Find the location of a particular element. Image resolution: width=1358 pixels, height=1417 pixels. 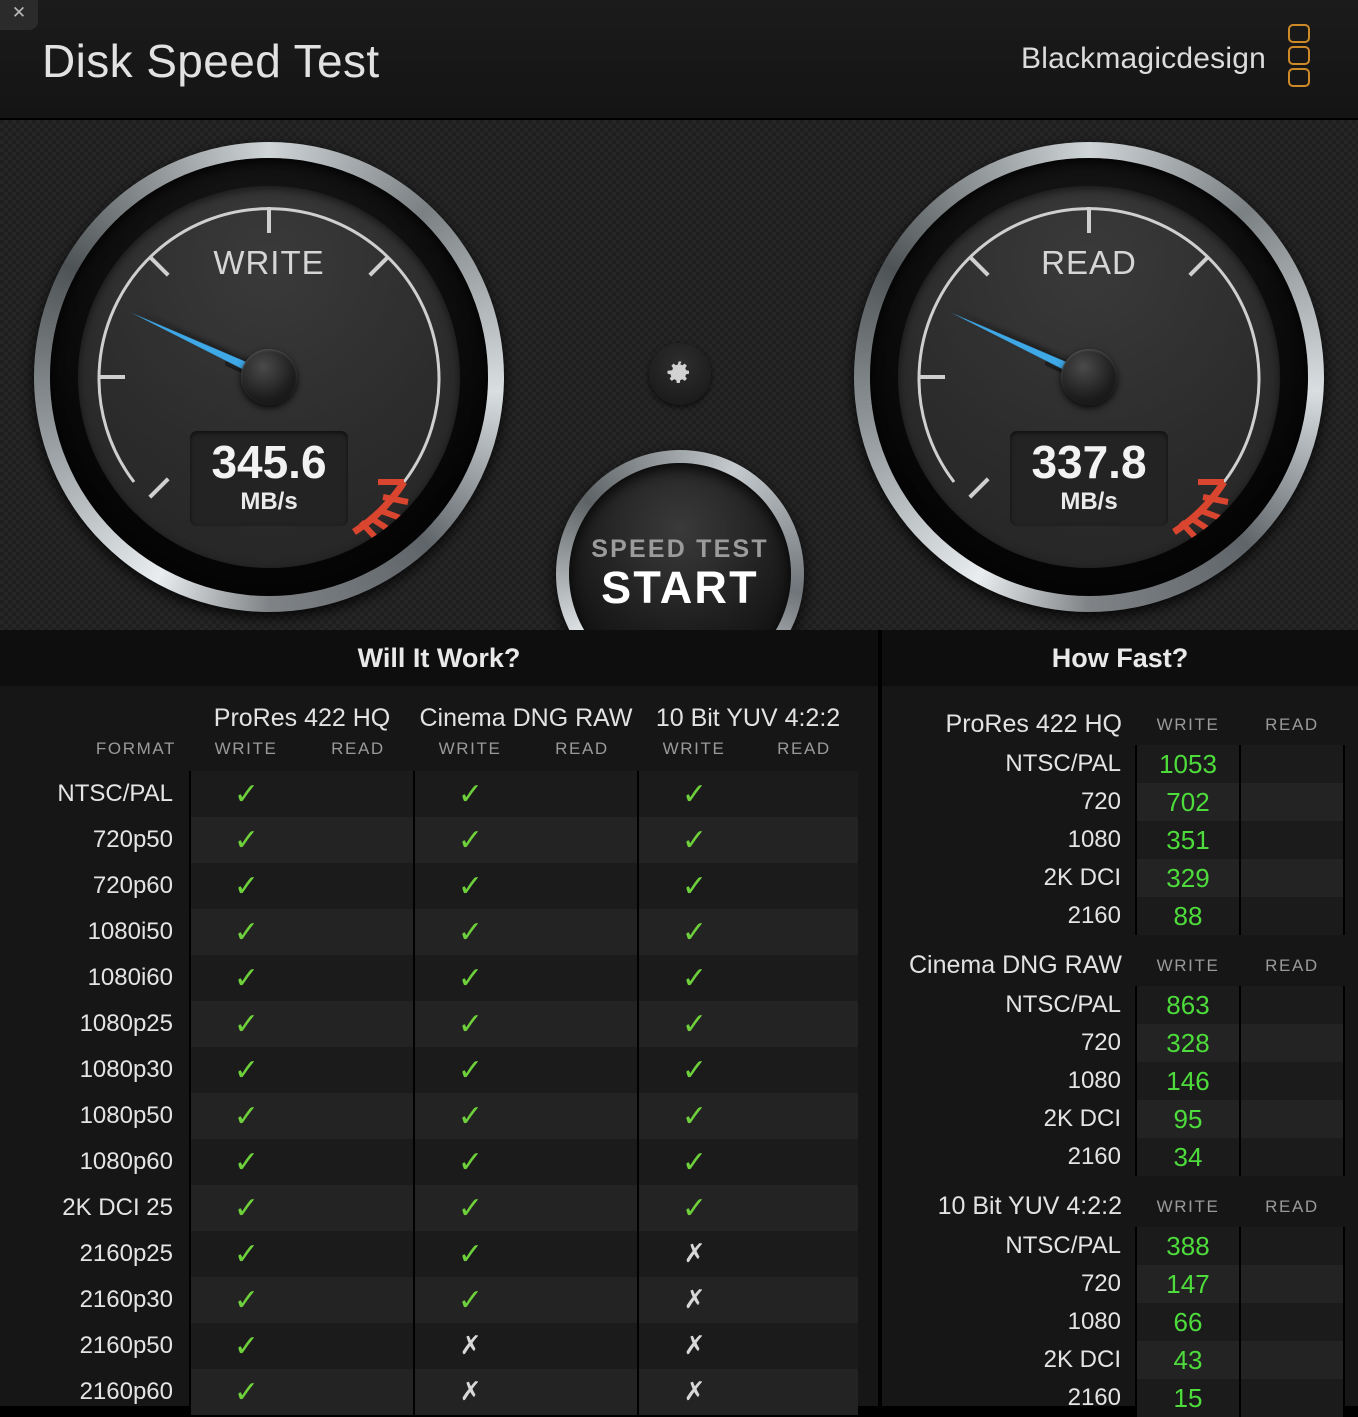

resolution-label: NTSC/PAL is located at coordinates (1063, 763).